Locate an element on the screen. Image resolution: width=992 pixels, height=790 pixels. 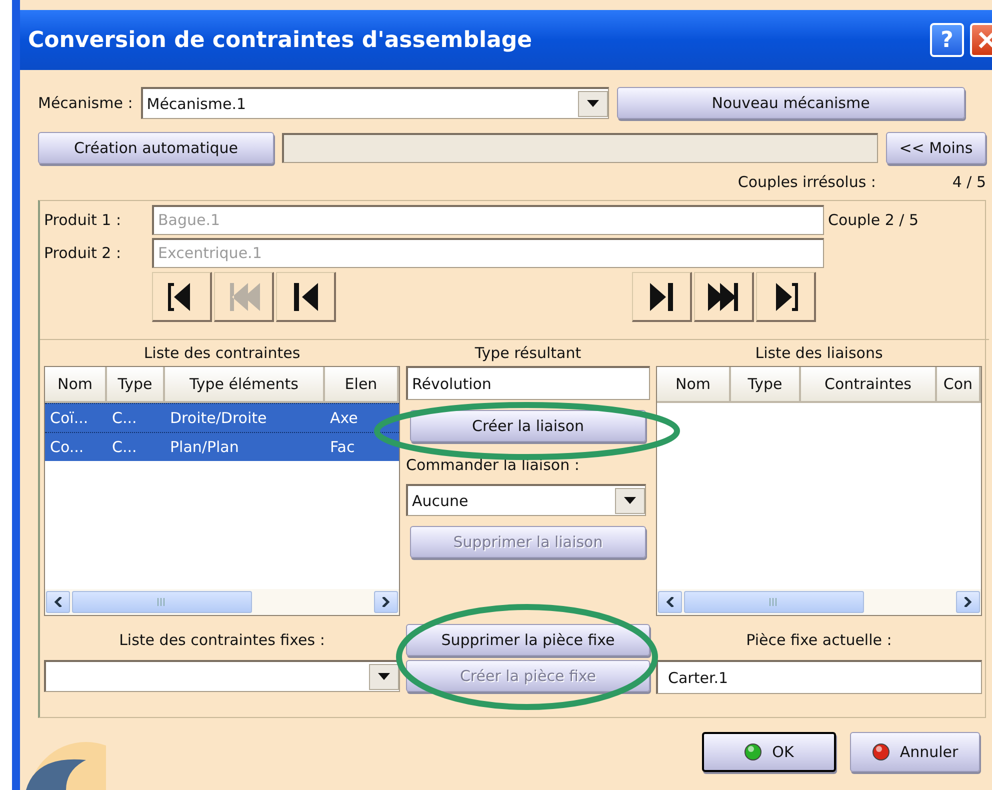
window-title: Conversion de contraintes d'assemblage is located at coordinates (281, 40).